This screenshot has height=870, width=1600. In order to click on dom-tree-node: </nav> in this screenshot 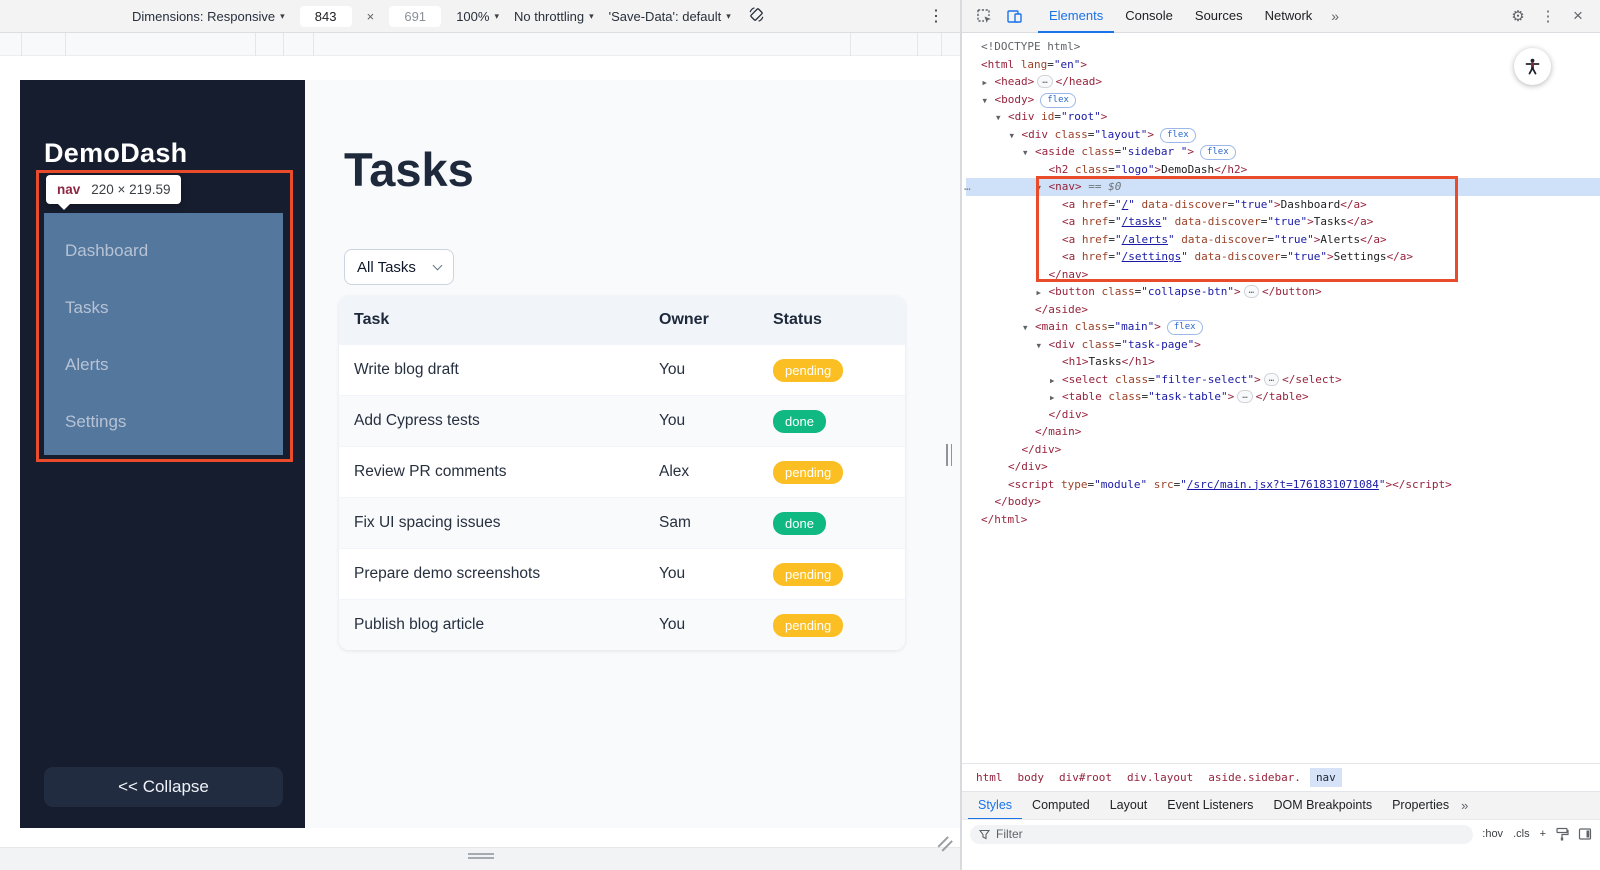, I will do `click(1283, 275)`.